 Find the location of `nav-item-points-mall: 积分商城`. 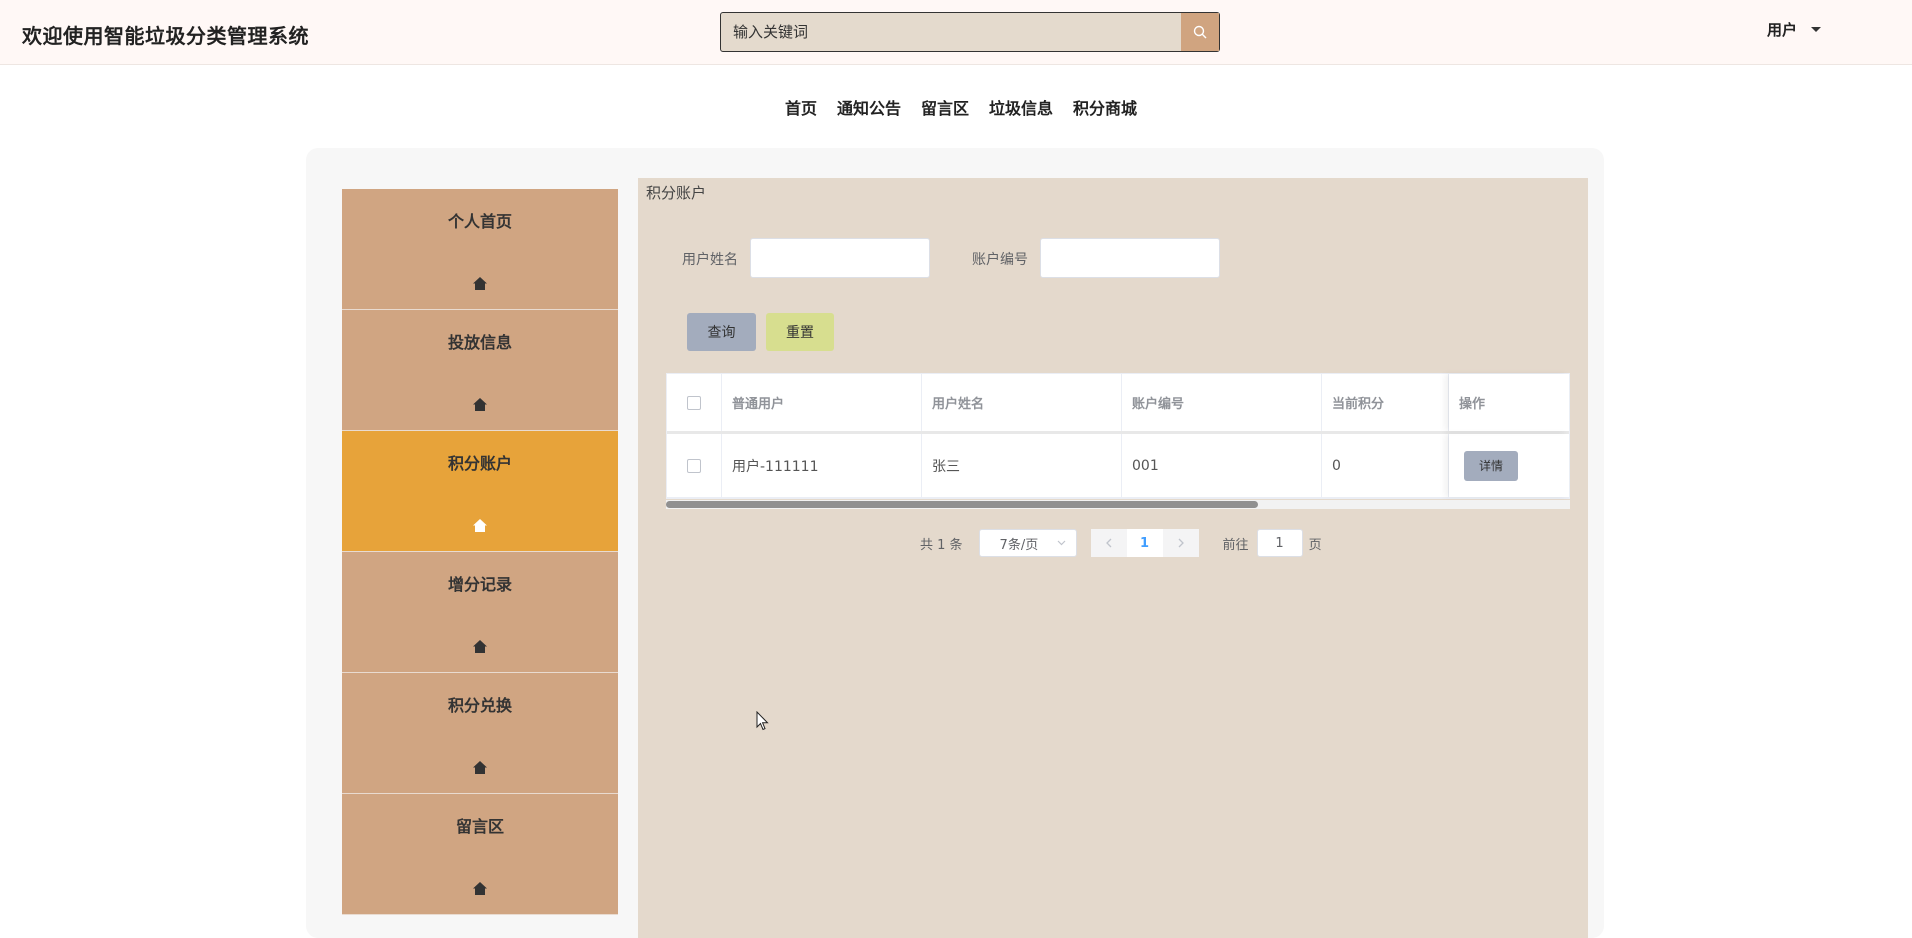

nav-item-points-mall: 积分商城 is located at coordinates (1105, 107).